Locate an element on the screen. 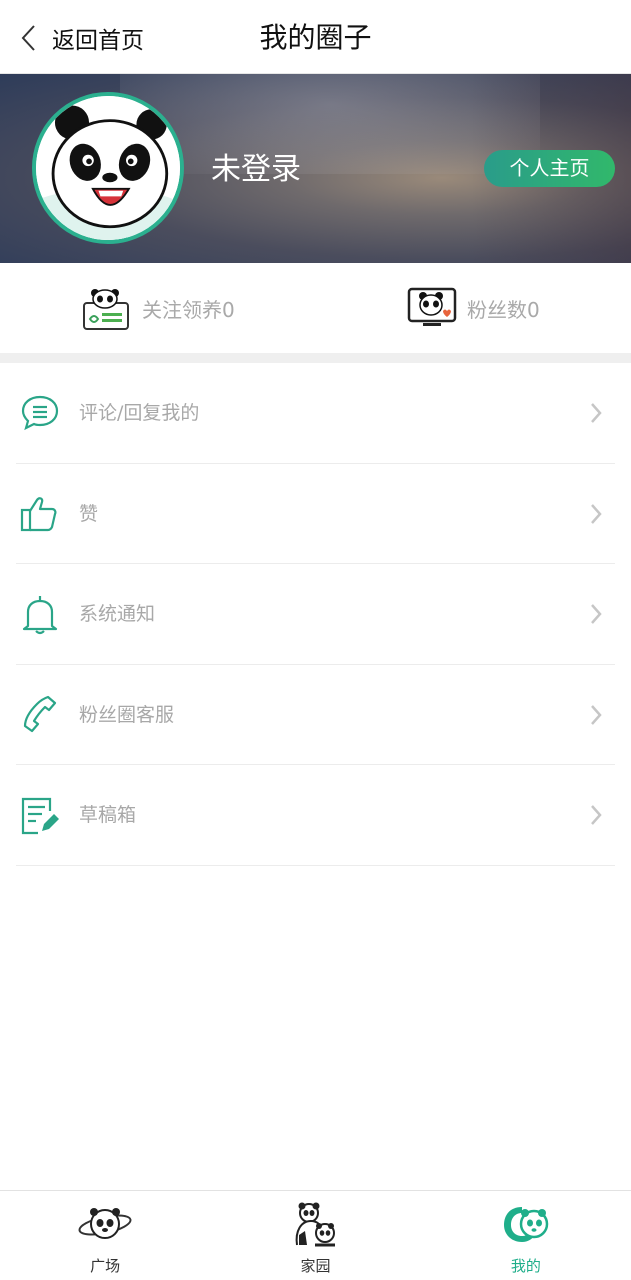 This screenshot has width=631, height=1280. panda-tv-icon is located at coordinates (432, 306).